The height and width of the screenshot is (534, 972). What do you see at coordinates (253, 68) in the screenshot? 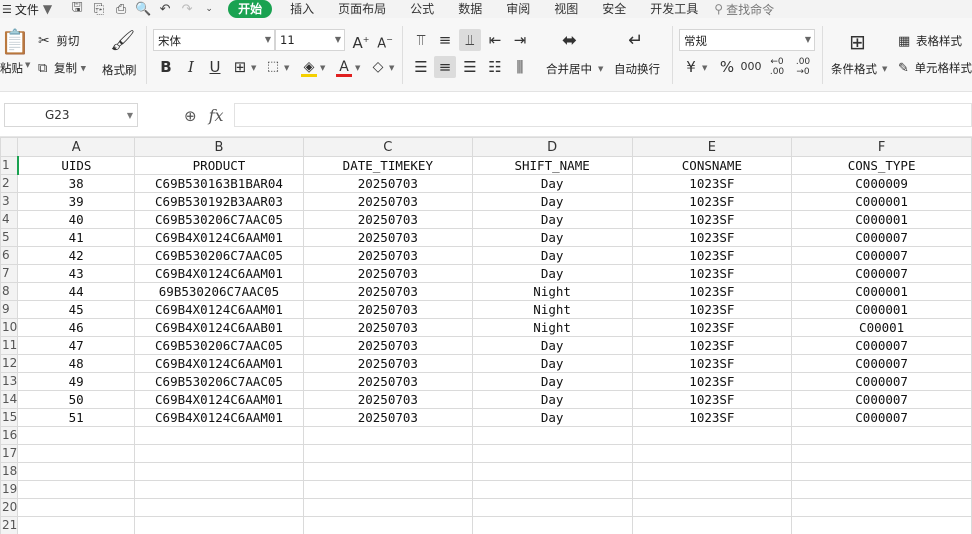
I see `borders-dropdown-chevron-icon: ▼` at bounding box center [253, 68].